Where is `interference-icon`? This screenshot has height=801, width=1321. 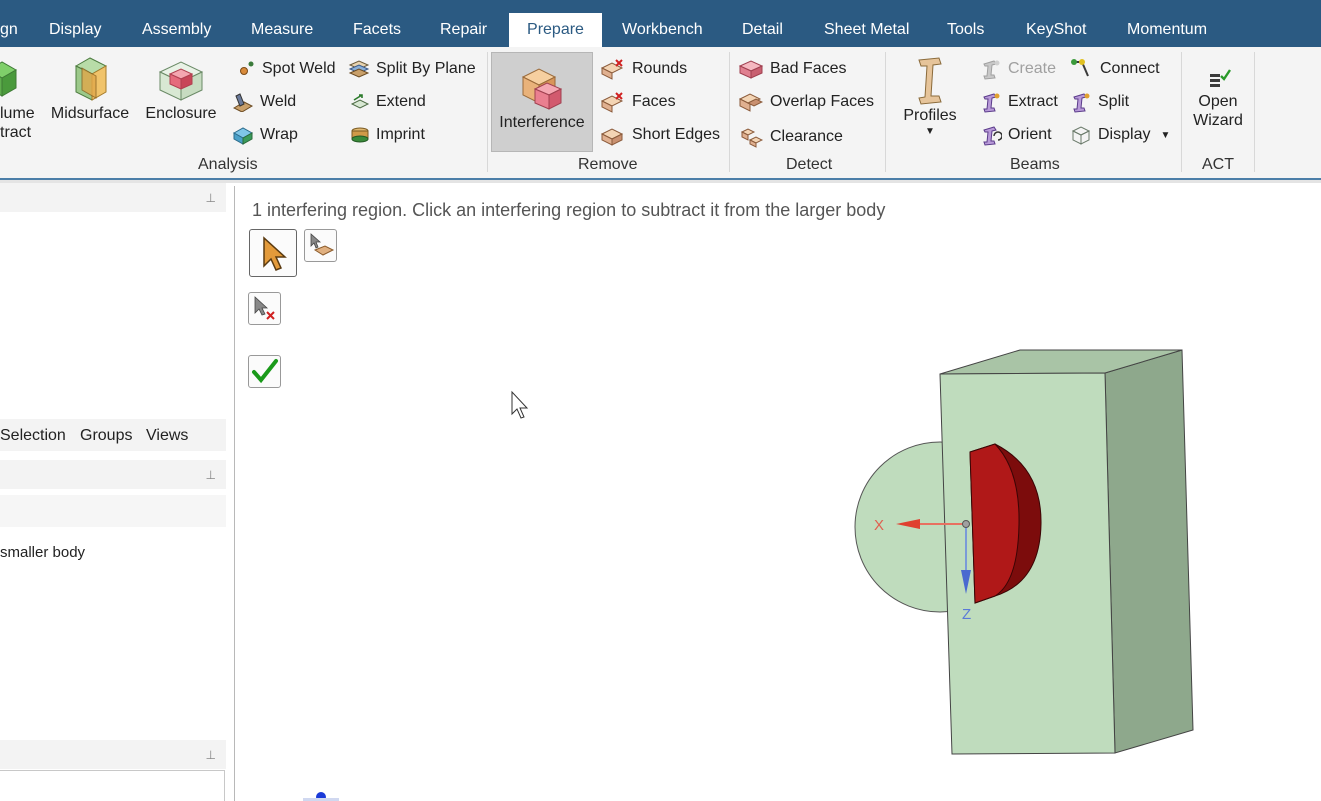
interference-icon is located at coordinates (542, 89).